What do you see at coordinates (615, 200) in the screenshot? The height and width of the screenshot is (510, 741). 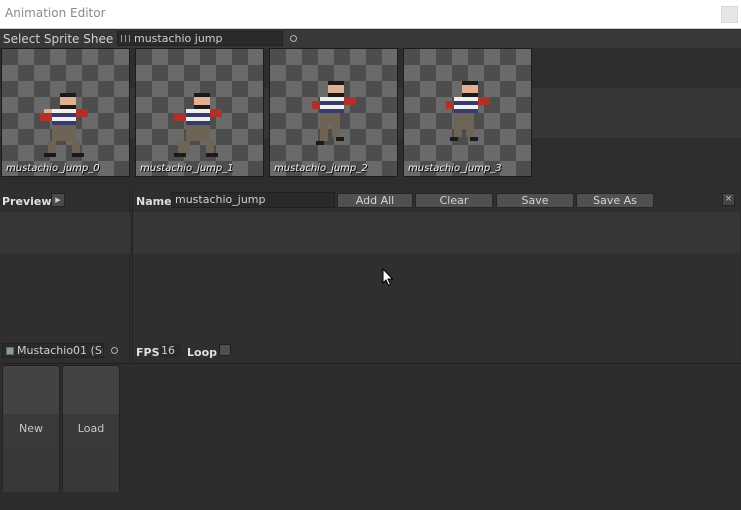 I see `save-as-button: Save As` at bounding box center [615, 200].